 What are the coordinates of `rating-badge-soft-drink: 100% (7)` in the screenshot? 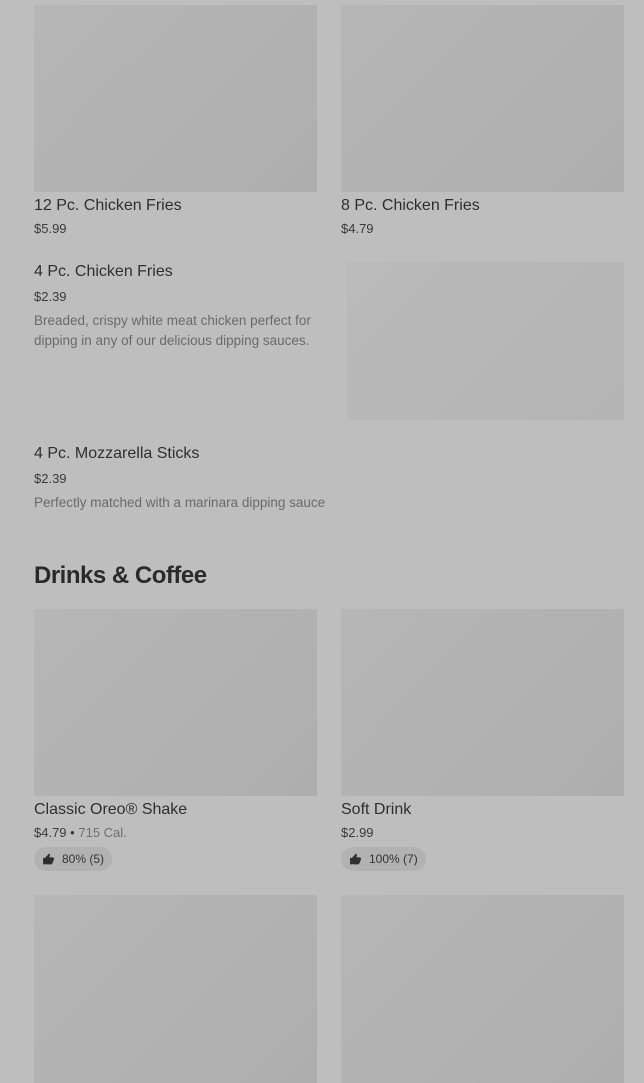 It's located at (383, 859).